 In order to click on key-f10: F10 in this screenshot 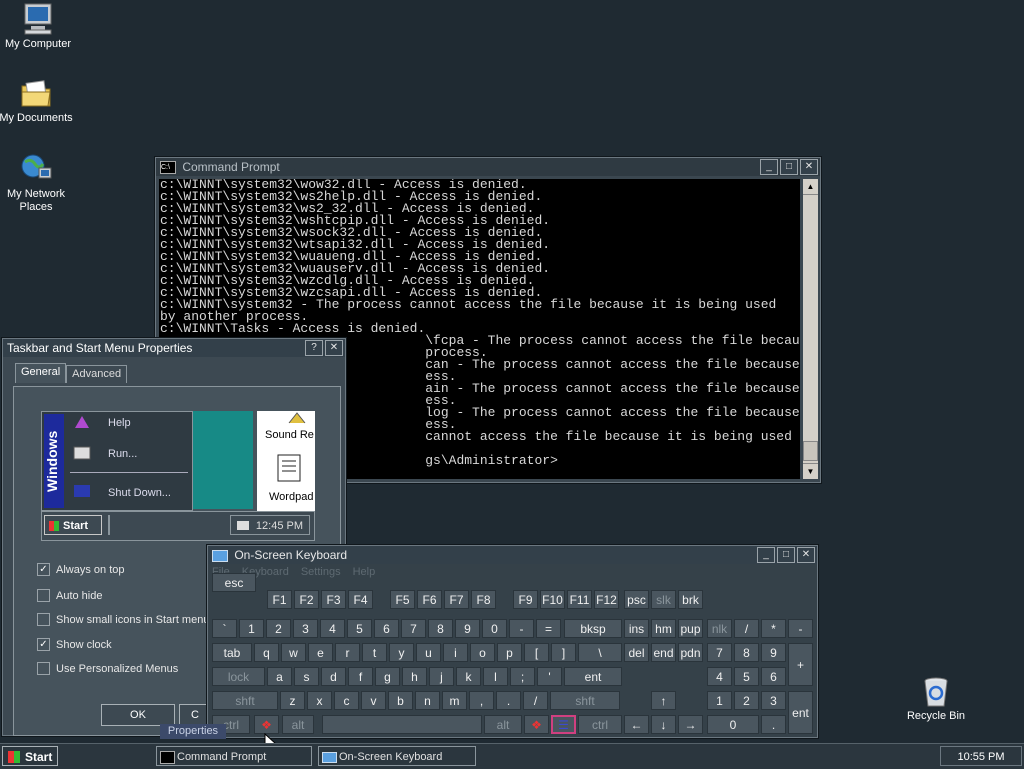, I will do `click(552, 599)`.